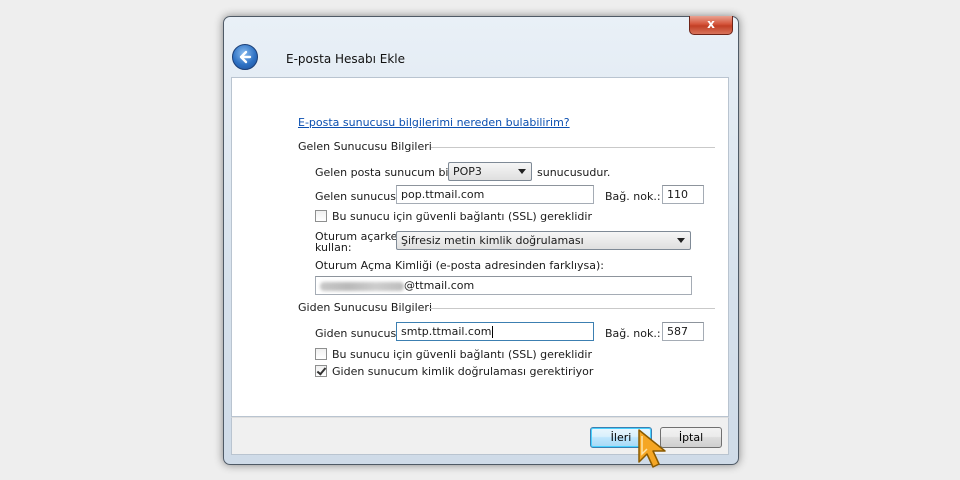 This screenshot has height=480, width=960. Describe the element at coordinates (633, 196) in the screenshot. I see `incoming-port-label: Bağ. nok.:` at that location.